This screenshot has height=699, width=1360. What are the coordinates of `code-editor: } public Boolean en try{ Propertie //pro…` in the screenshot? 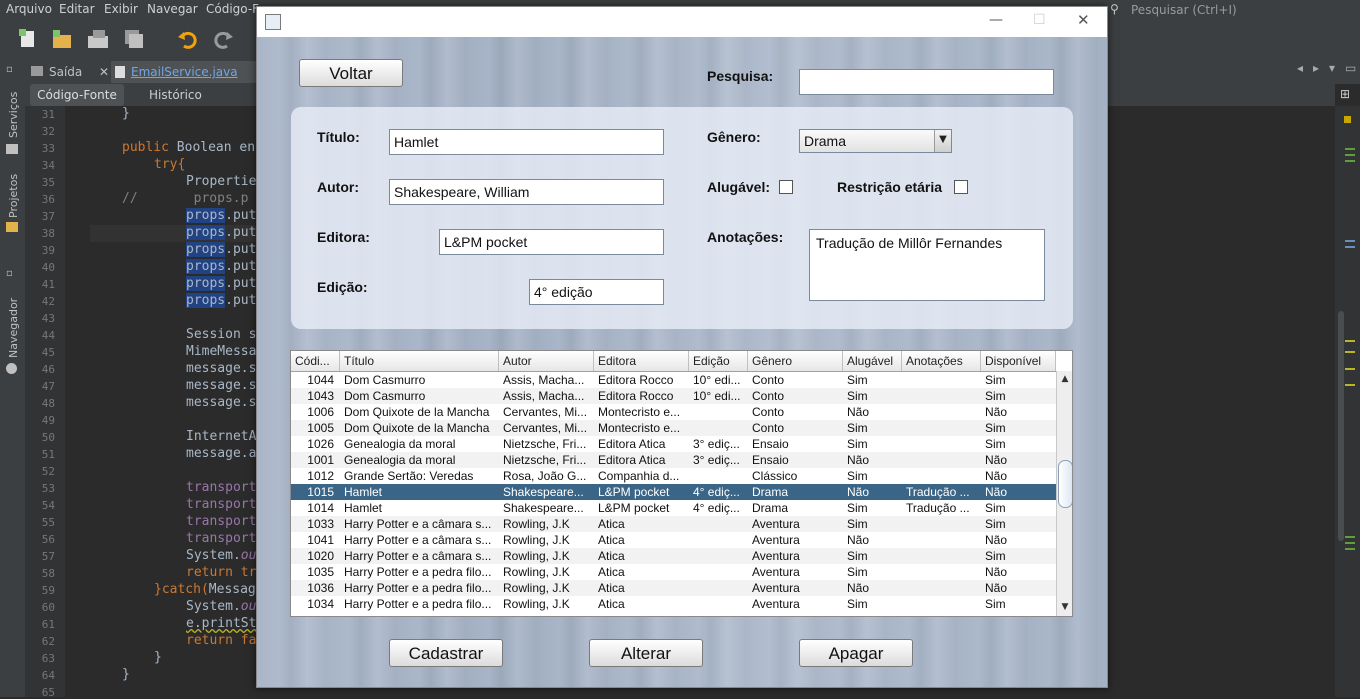 It's located at (173, 401).